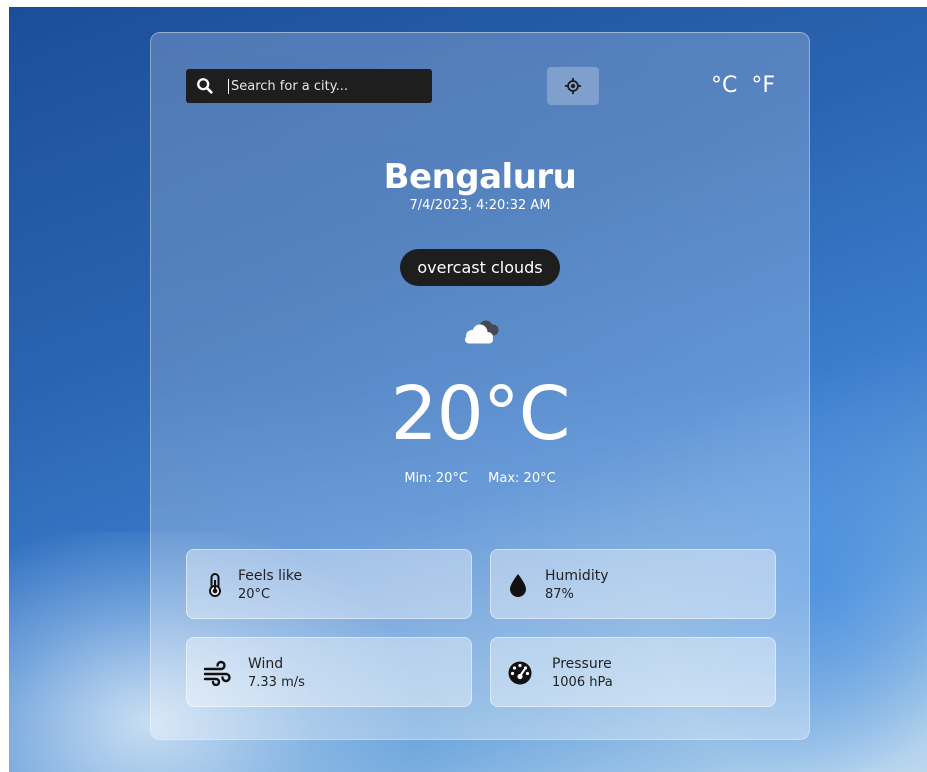  I want to click on thermometer-icon, so click(215, 585).